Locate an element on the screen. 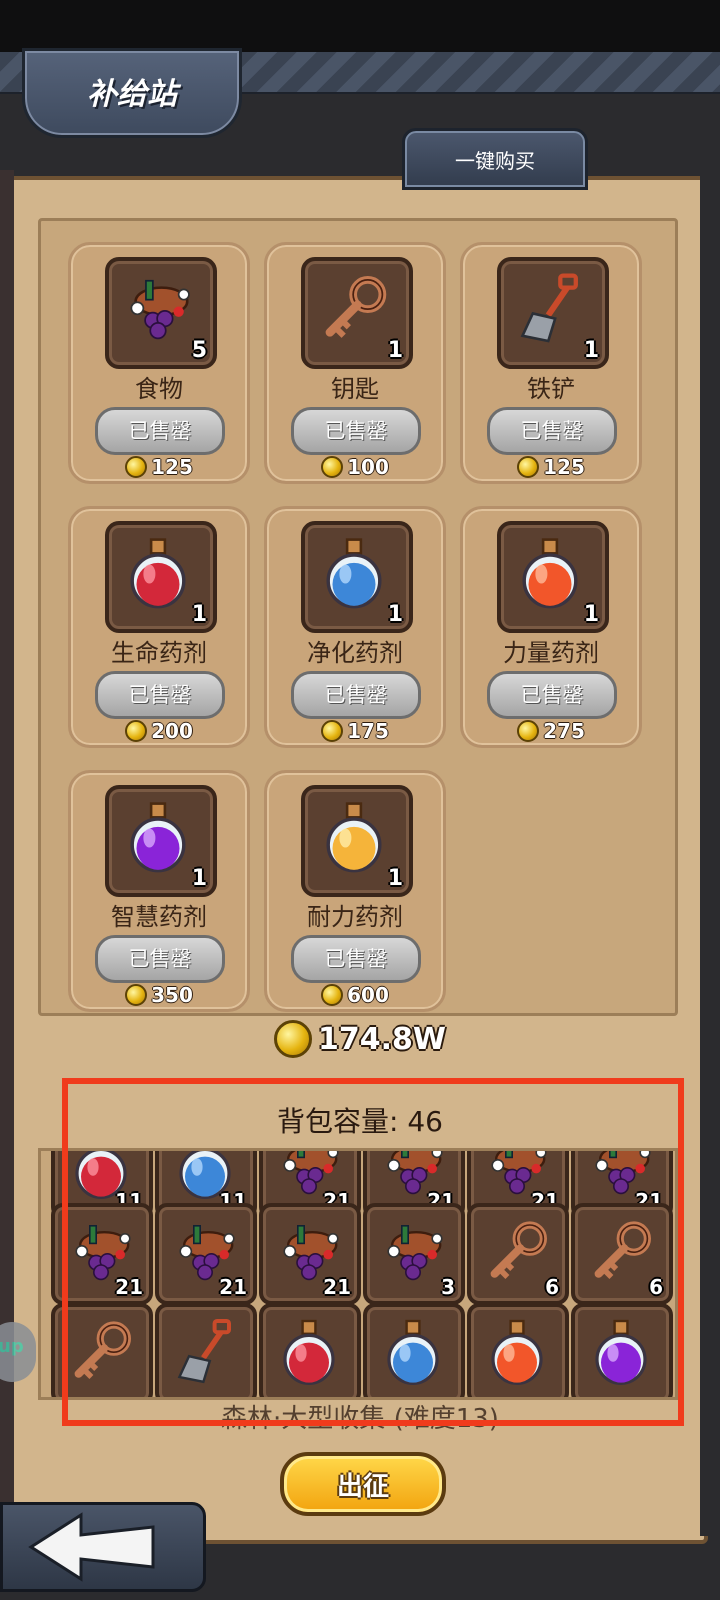  price-row: 100 is located at coordinates (355, 467).